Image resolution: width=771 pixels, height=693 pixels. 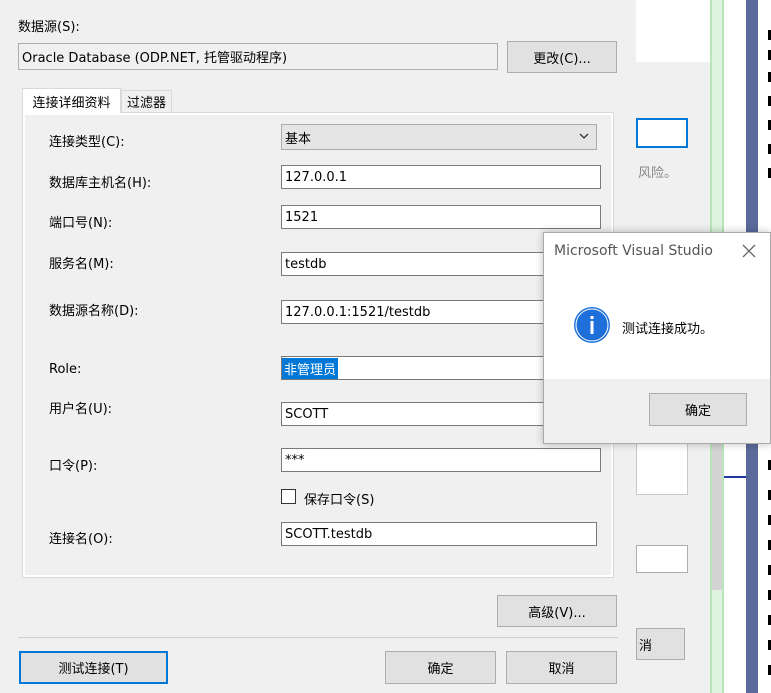 I want to click on conn-type-value: 基本, so click(x=298, y=139).